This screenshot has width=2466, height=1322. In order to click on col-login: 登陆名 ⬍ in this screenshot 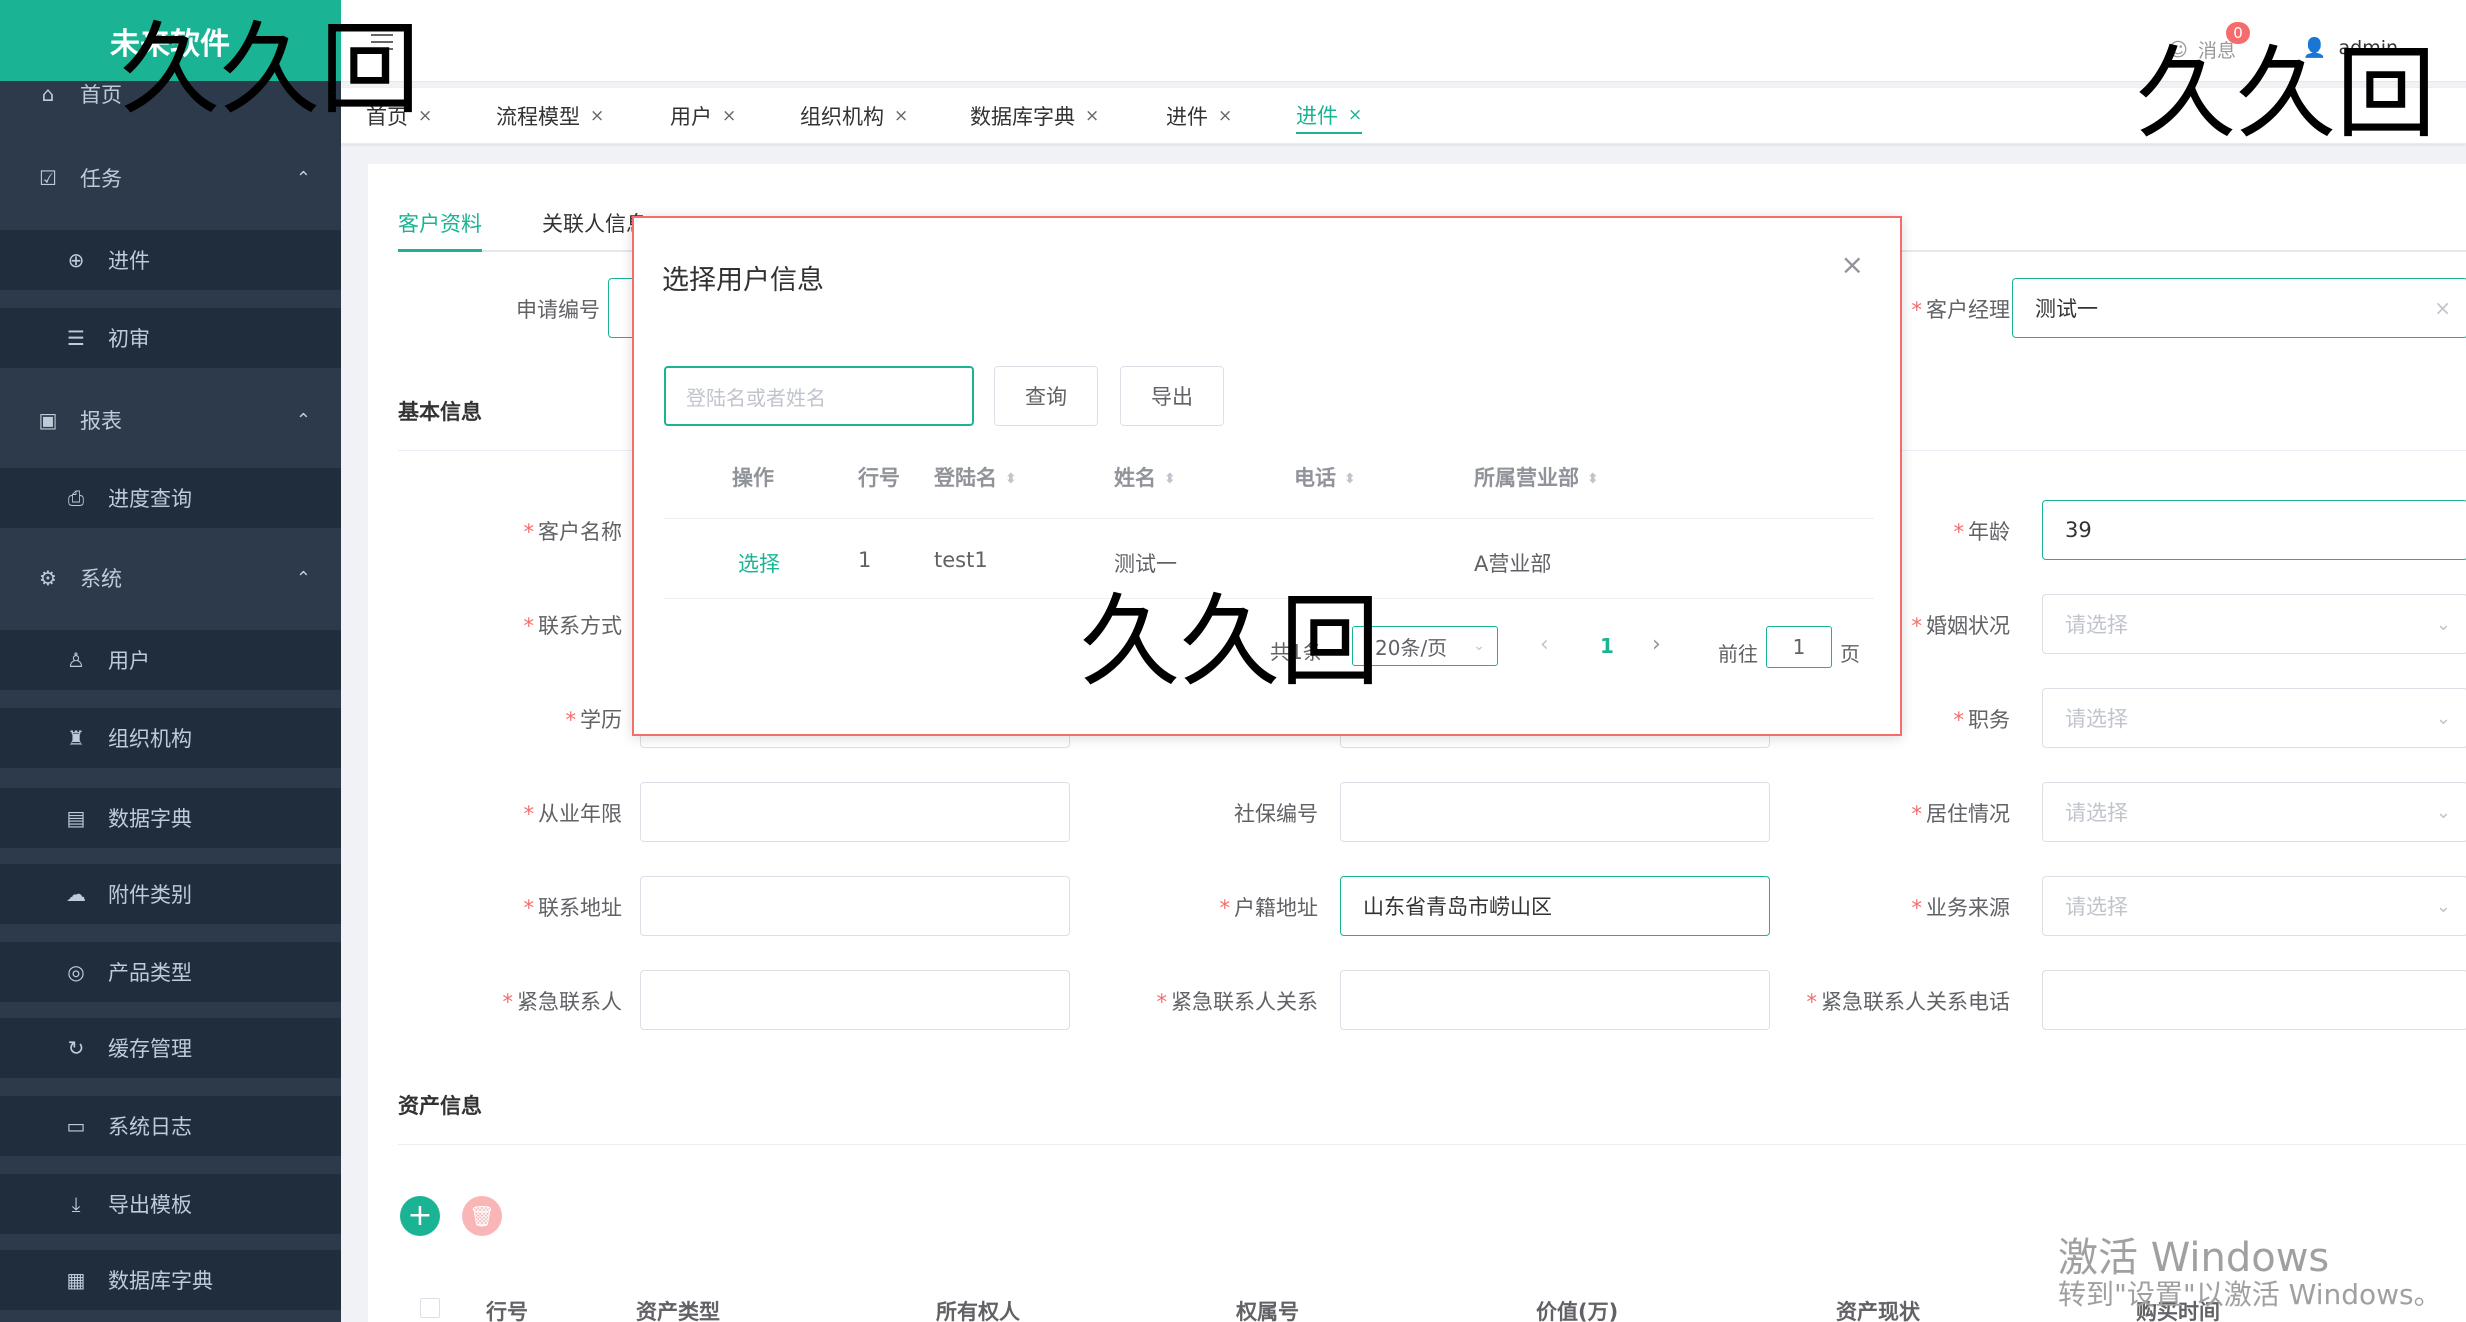, I will do `click(975, 477)`.